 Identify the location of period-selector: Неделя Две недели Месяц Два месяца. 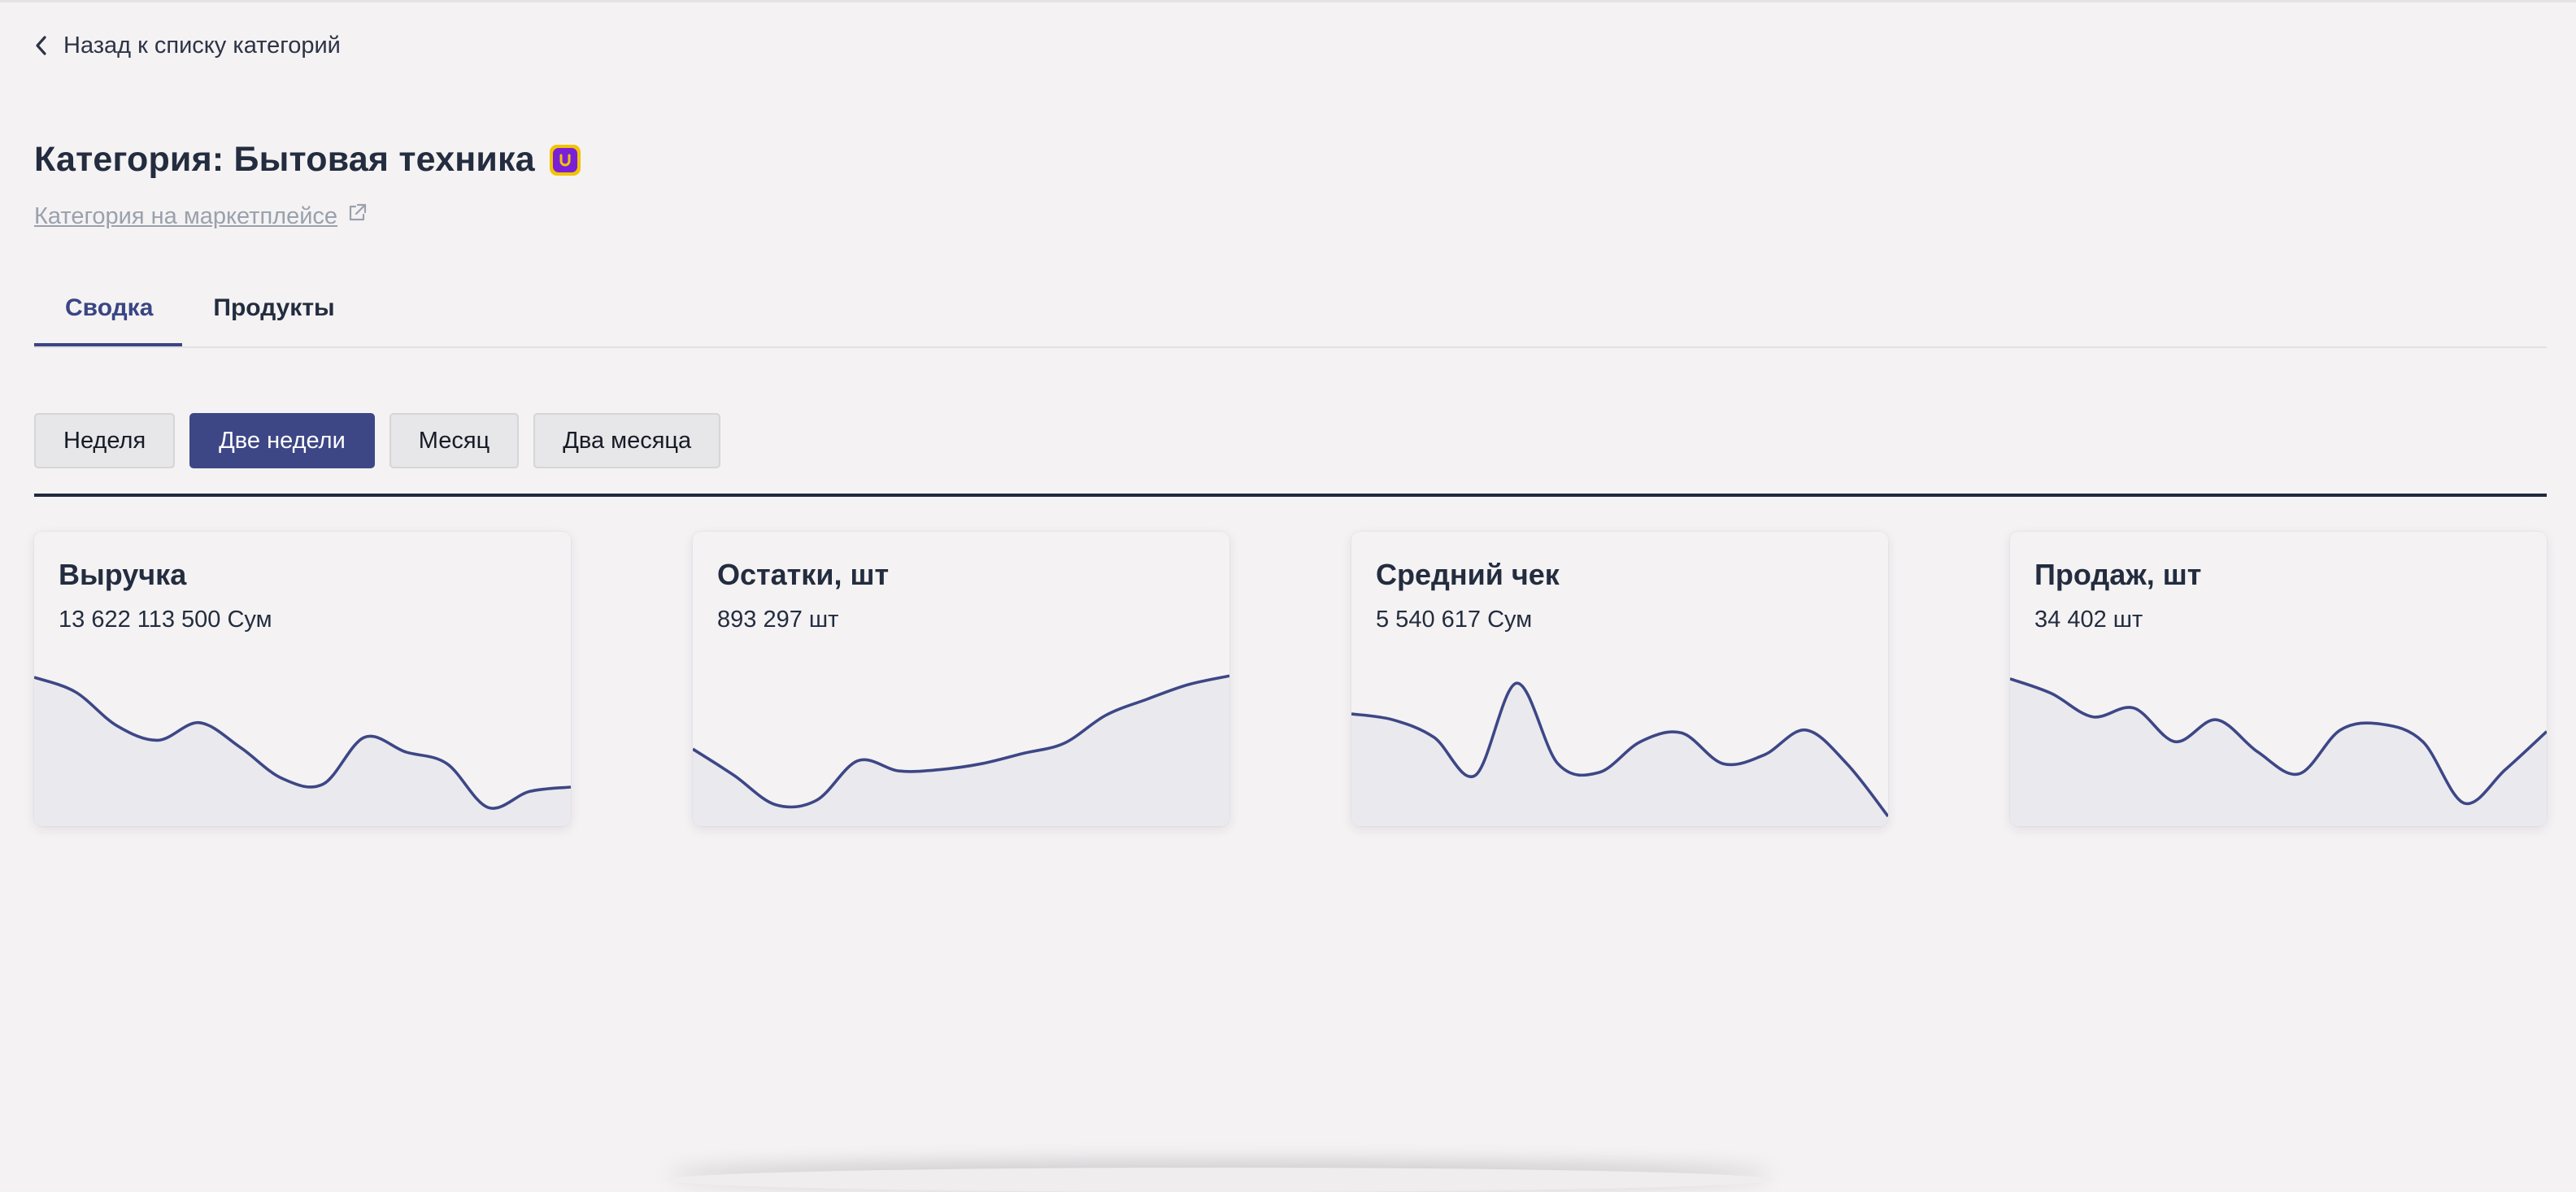
(378, 440).